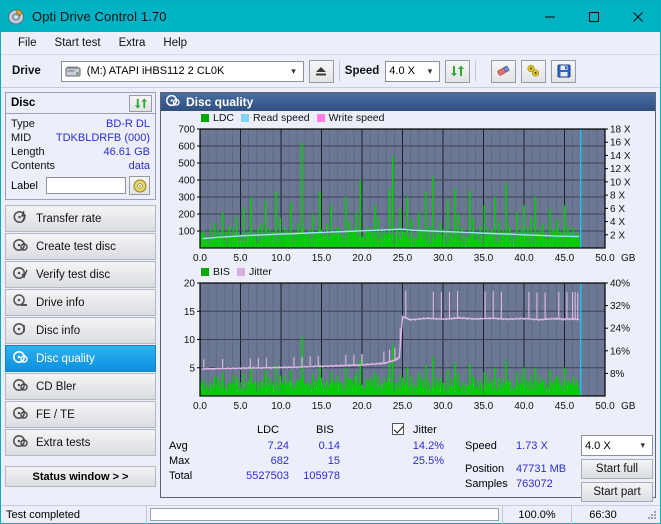 This screenshot has height=524, width=661. Describe the element at coordinates (356, 118) in the screenshot. I see `legend-label-write-speed: Write speed` at that location.